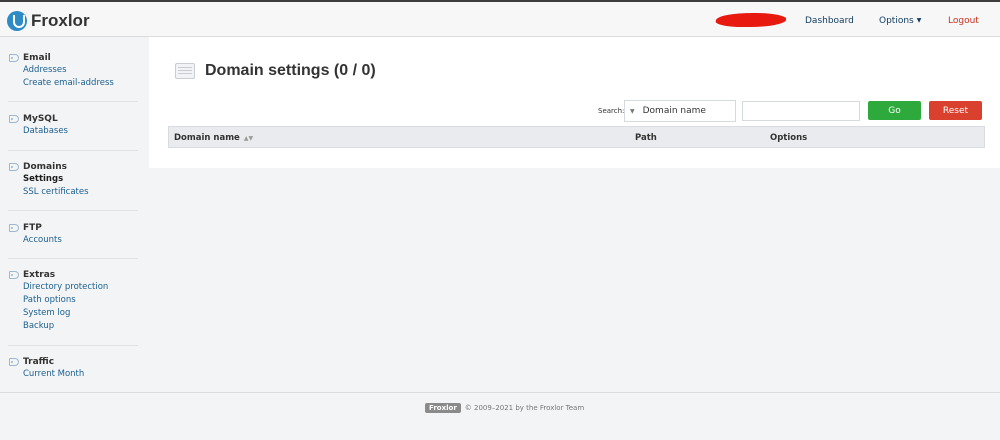 The width and height of the screenshot is (1000, 440). I want to click on sidebar-item-create-email-address: Create email-address, so click(69, 83).